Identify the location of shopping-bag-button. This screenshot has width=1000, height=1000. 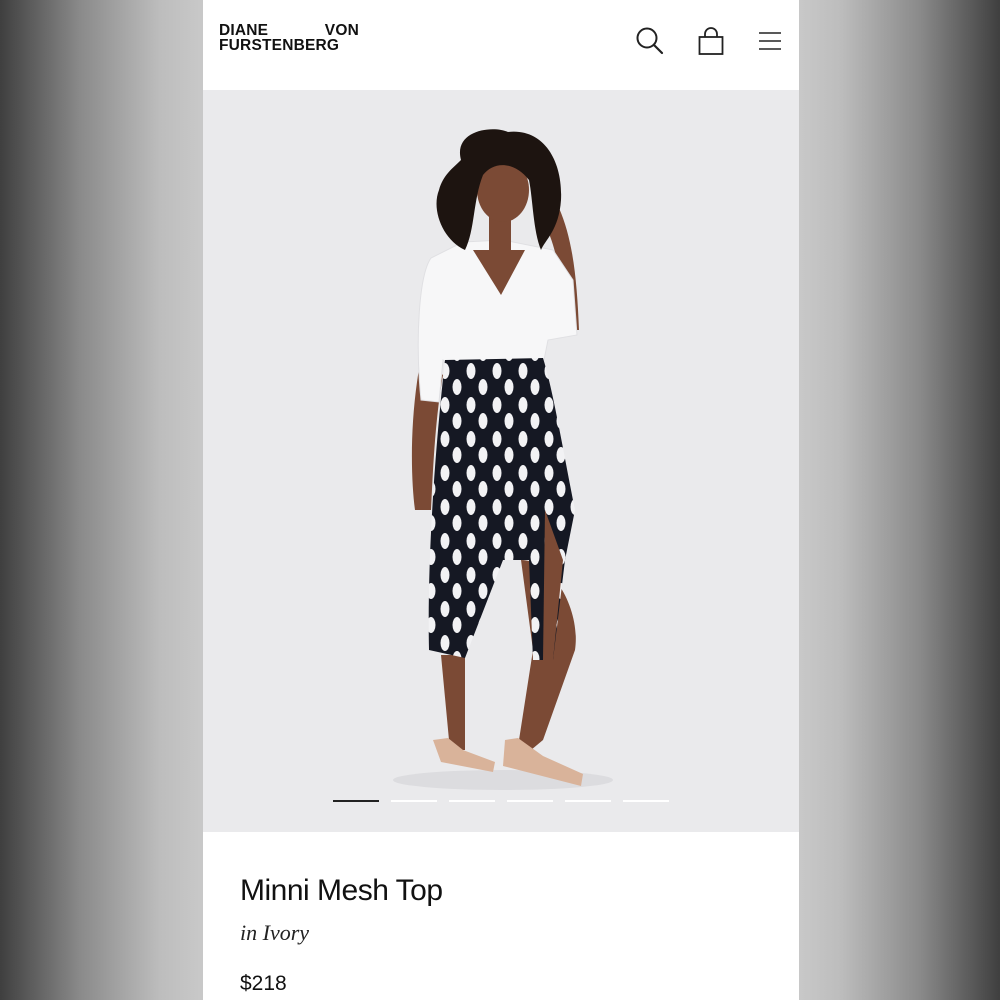
(711, 41).